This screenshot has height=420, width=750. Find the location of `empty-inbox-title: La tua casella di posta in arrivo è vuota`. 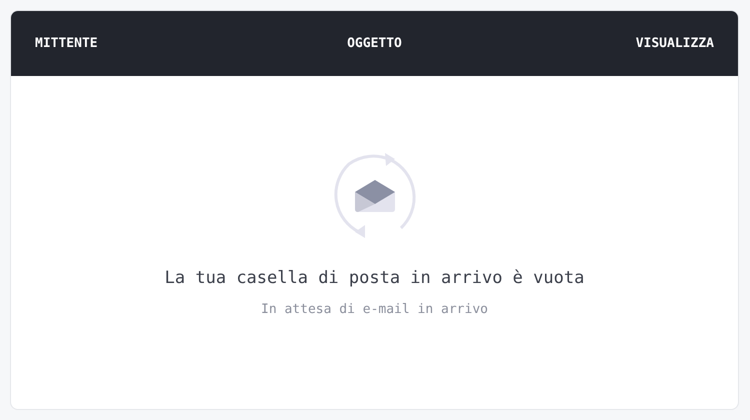

empty-inbox-title: La tua casella di posta in arrivo è vuota is located at coordinates (374, 278).